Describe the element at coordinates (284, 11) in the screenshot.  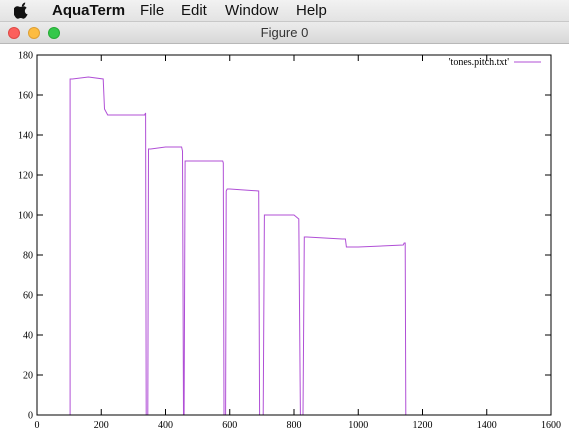
I see `menu-bar: AquaTerm File Edit Window Help` at that location.